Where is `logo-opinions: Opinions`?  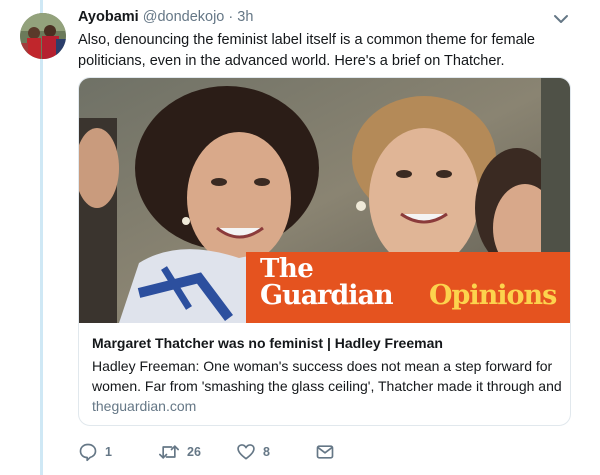
logo-opinions: Opinions is located at coordinates (493, 295).